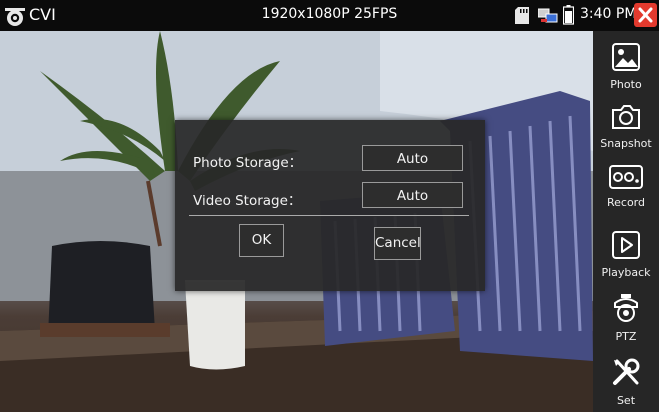  I want to click on battery-icon, so click(568, 15).